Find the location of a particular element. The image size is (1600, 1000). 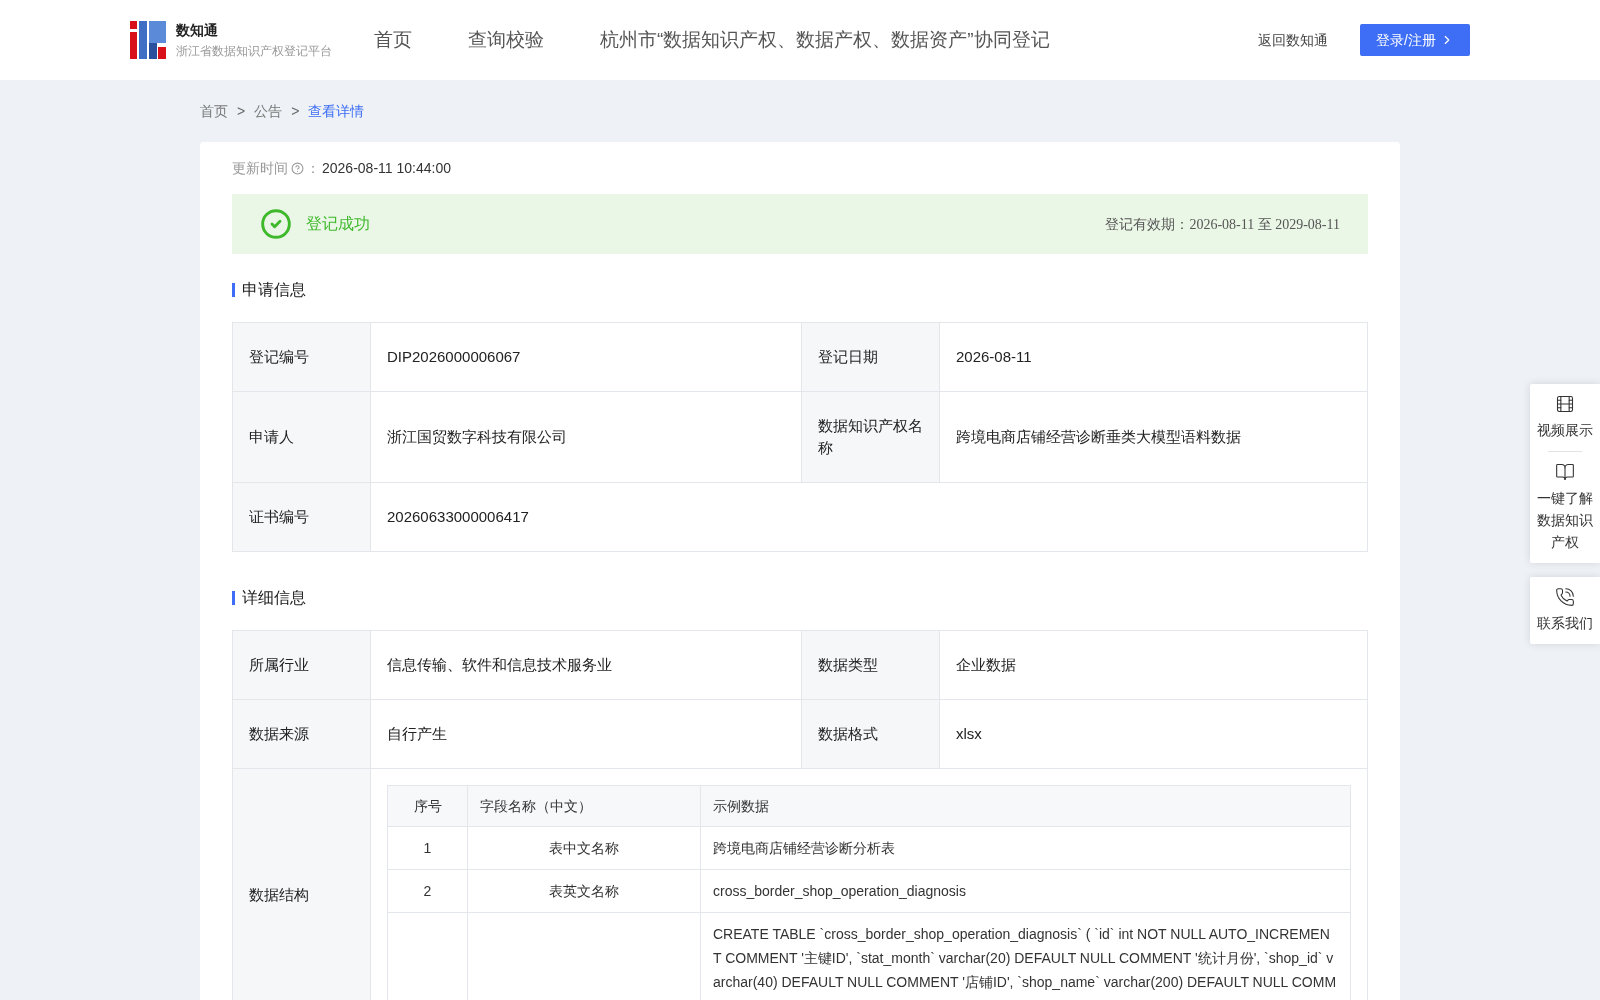

table-cell: 2 is located at coordinates (428, 891).